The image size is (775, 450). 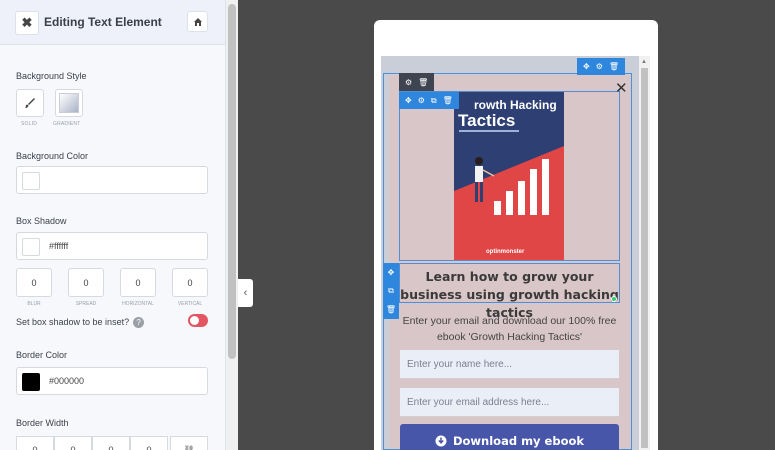 I want to click on bg-style-solid-button, so click(x=30, y=103).